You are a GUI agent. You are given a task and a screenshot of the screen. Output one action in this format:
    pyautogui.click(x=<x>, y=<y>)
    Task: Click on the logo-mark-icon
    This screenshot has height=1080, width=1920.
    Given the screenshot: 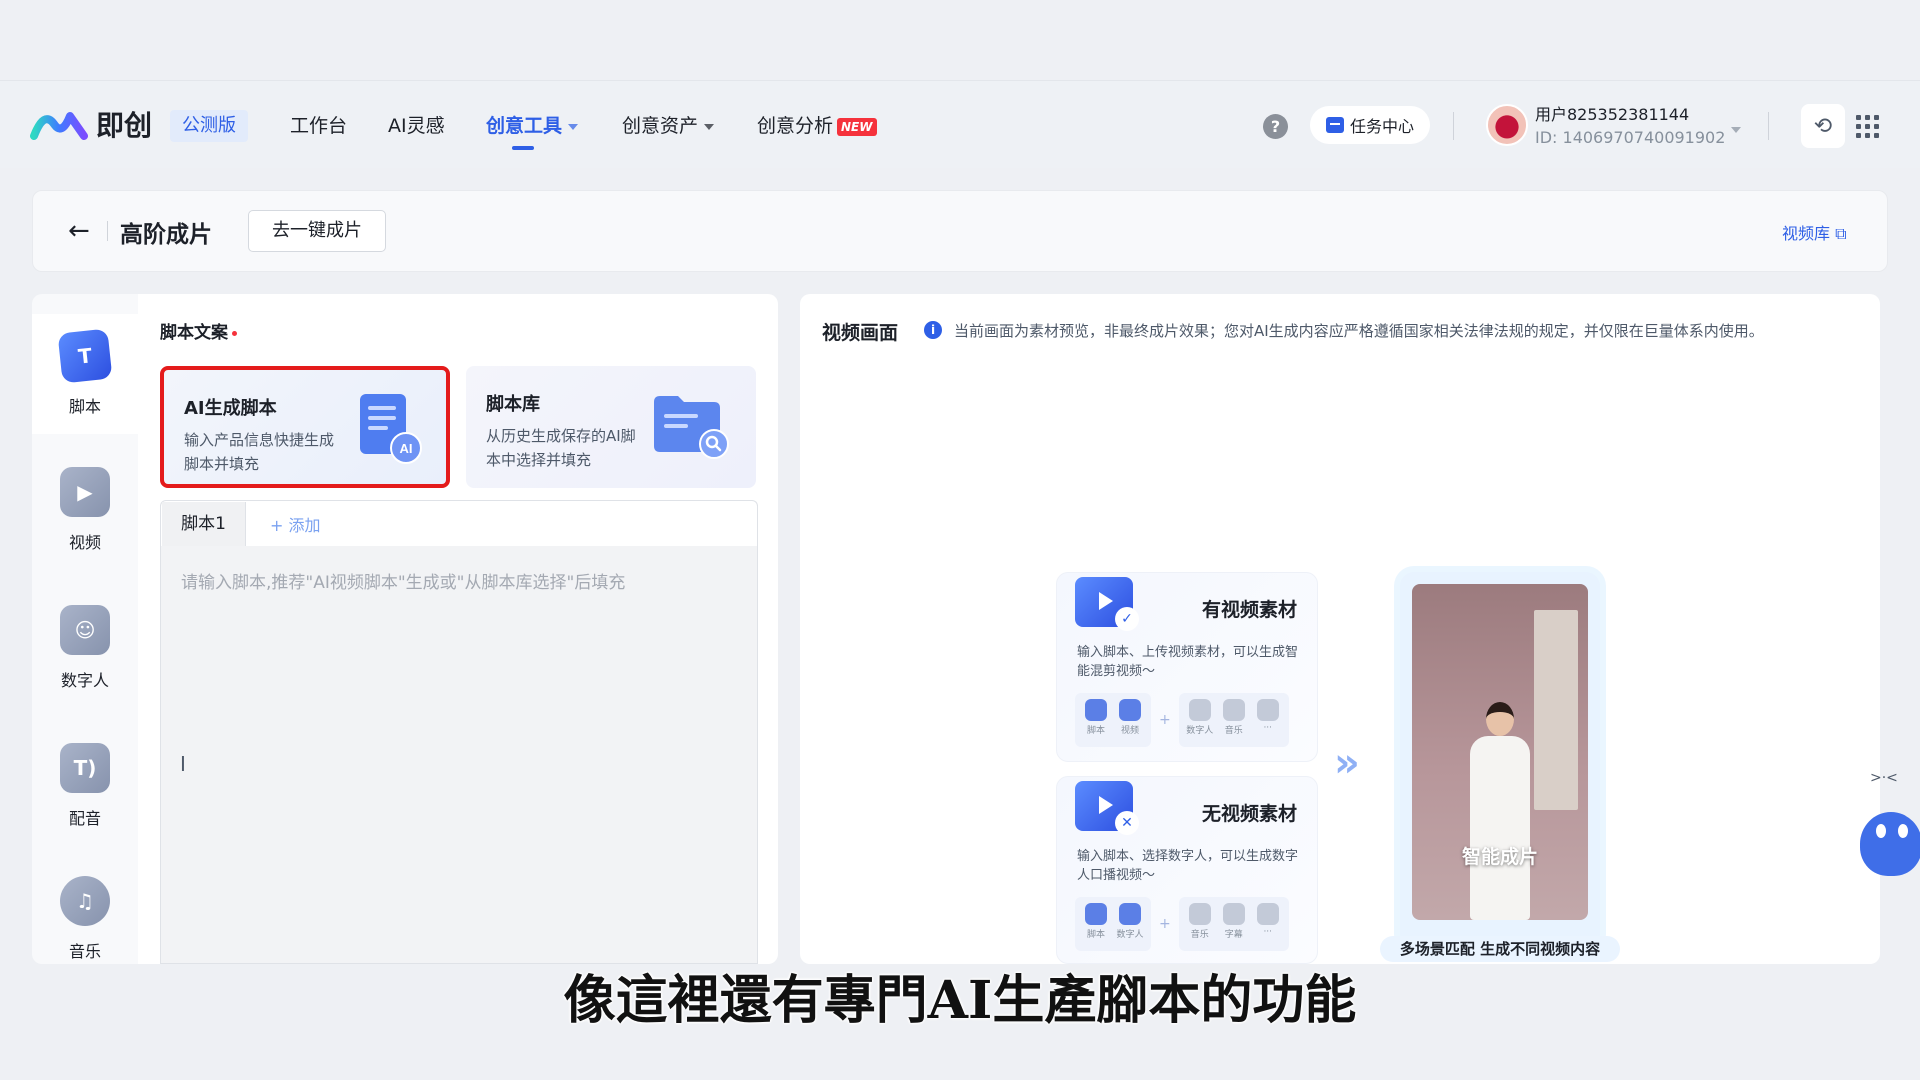 What is the action you would take?
    pyautogui.click(x=59, y=126)
    